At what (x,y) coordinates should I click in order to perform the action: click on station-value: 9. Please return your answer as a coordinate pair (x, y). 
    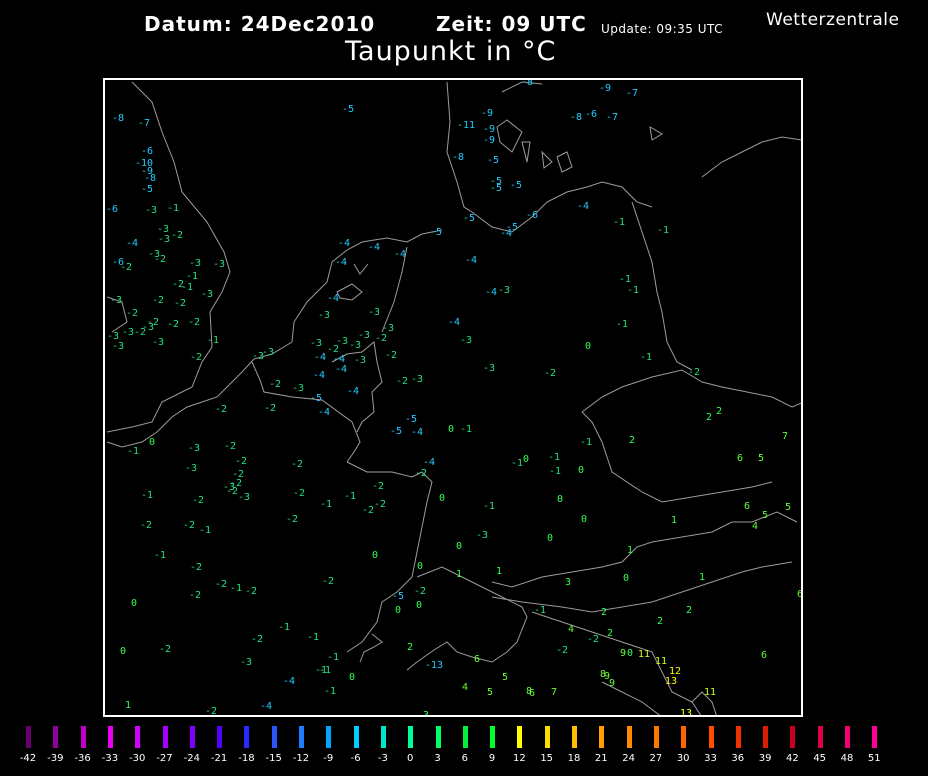
    Looking at the image, I should click on (623, 653).